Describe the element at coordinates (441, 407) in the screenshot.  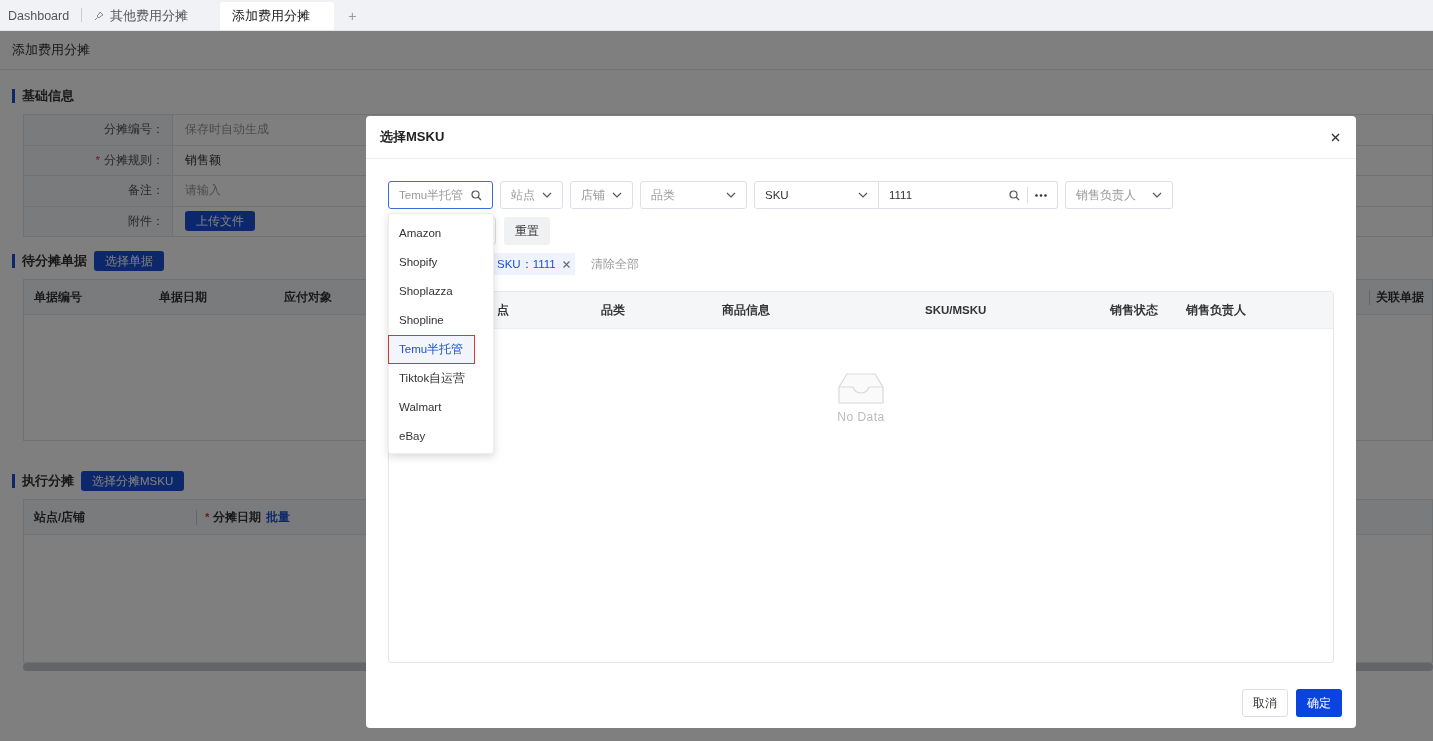
I see `dropdown-option: Walmart` at that location.